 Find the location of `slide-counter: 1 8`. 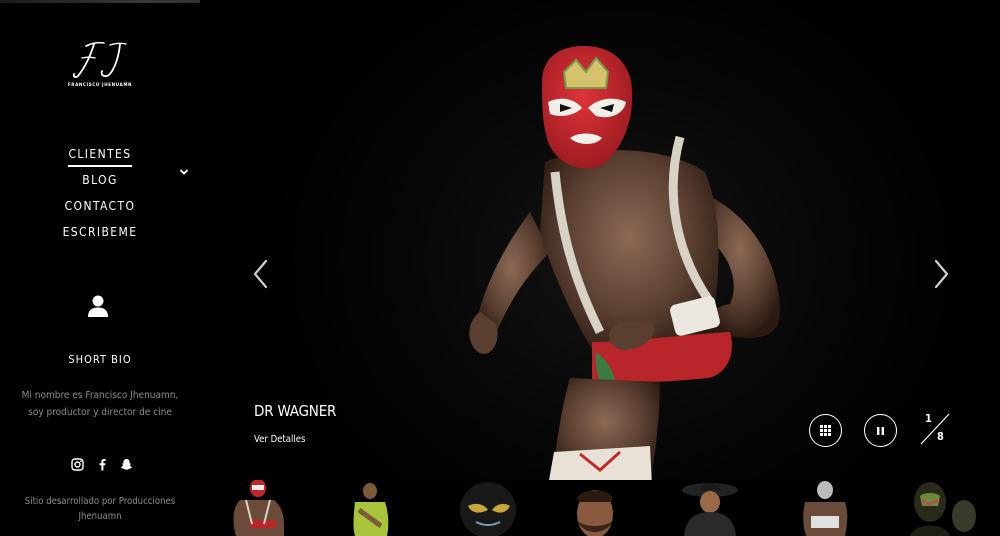

slide-counter: 1 8 is located at coordinates (935, 429).